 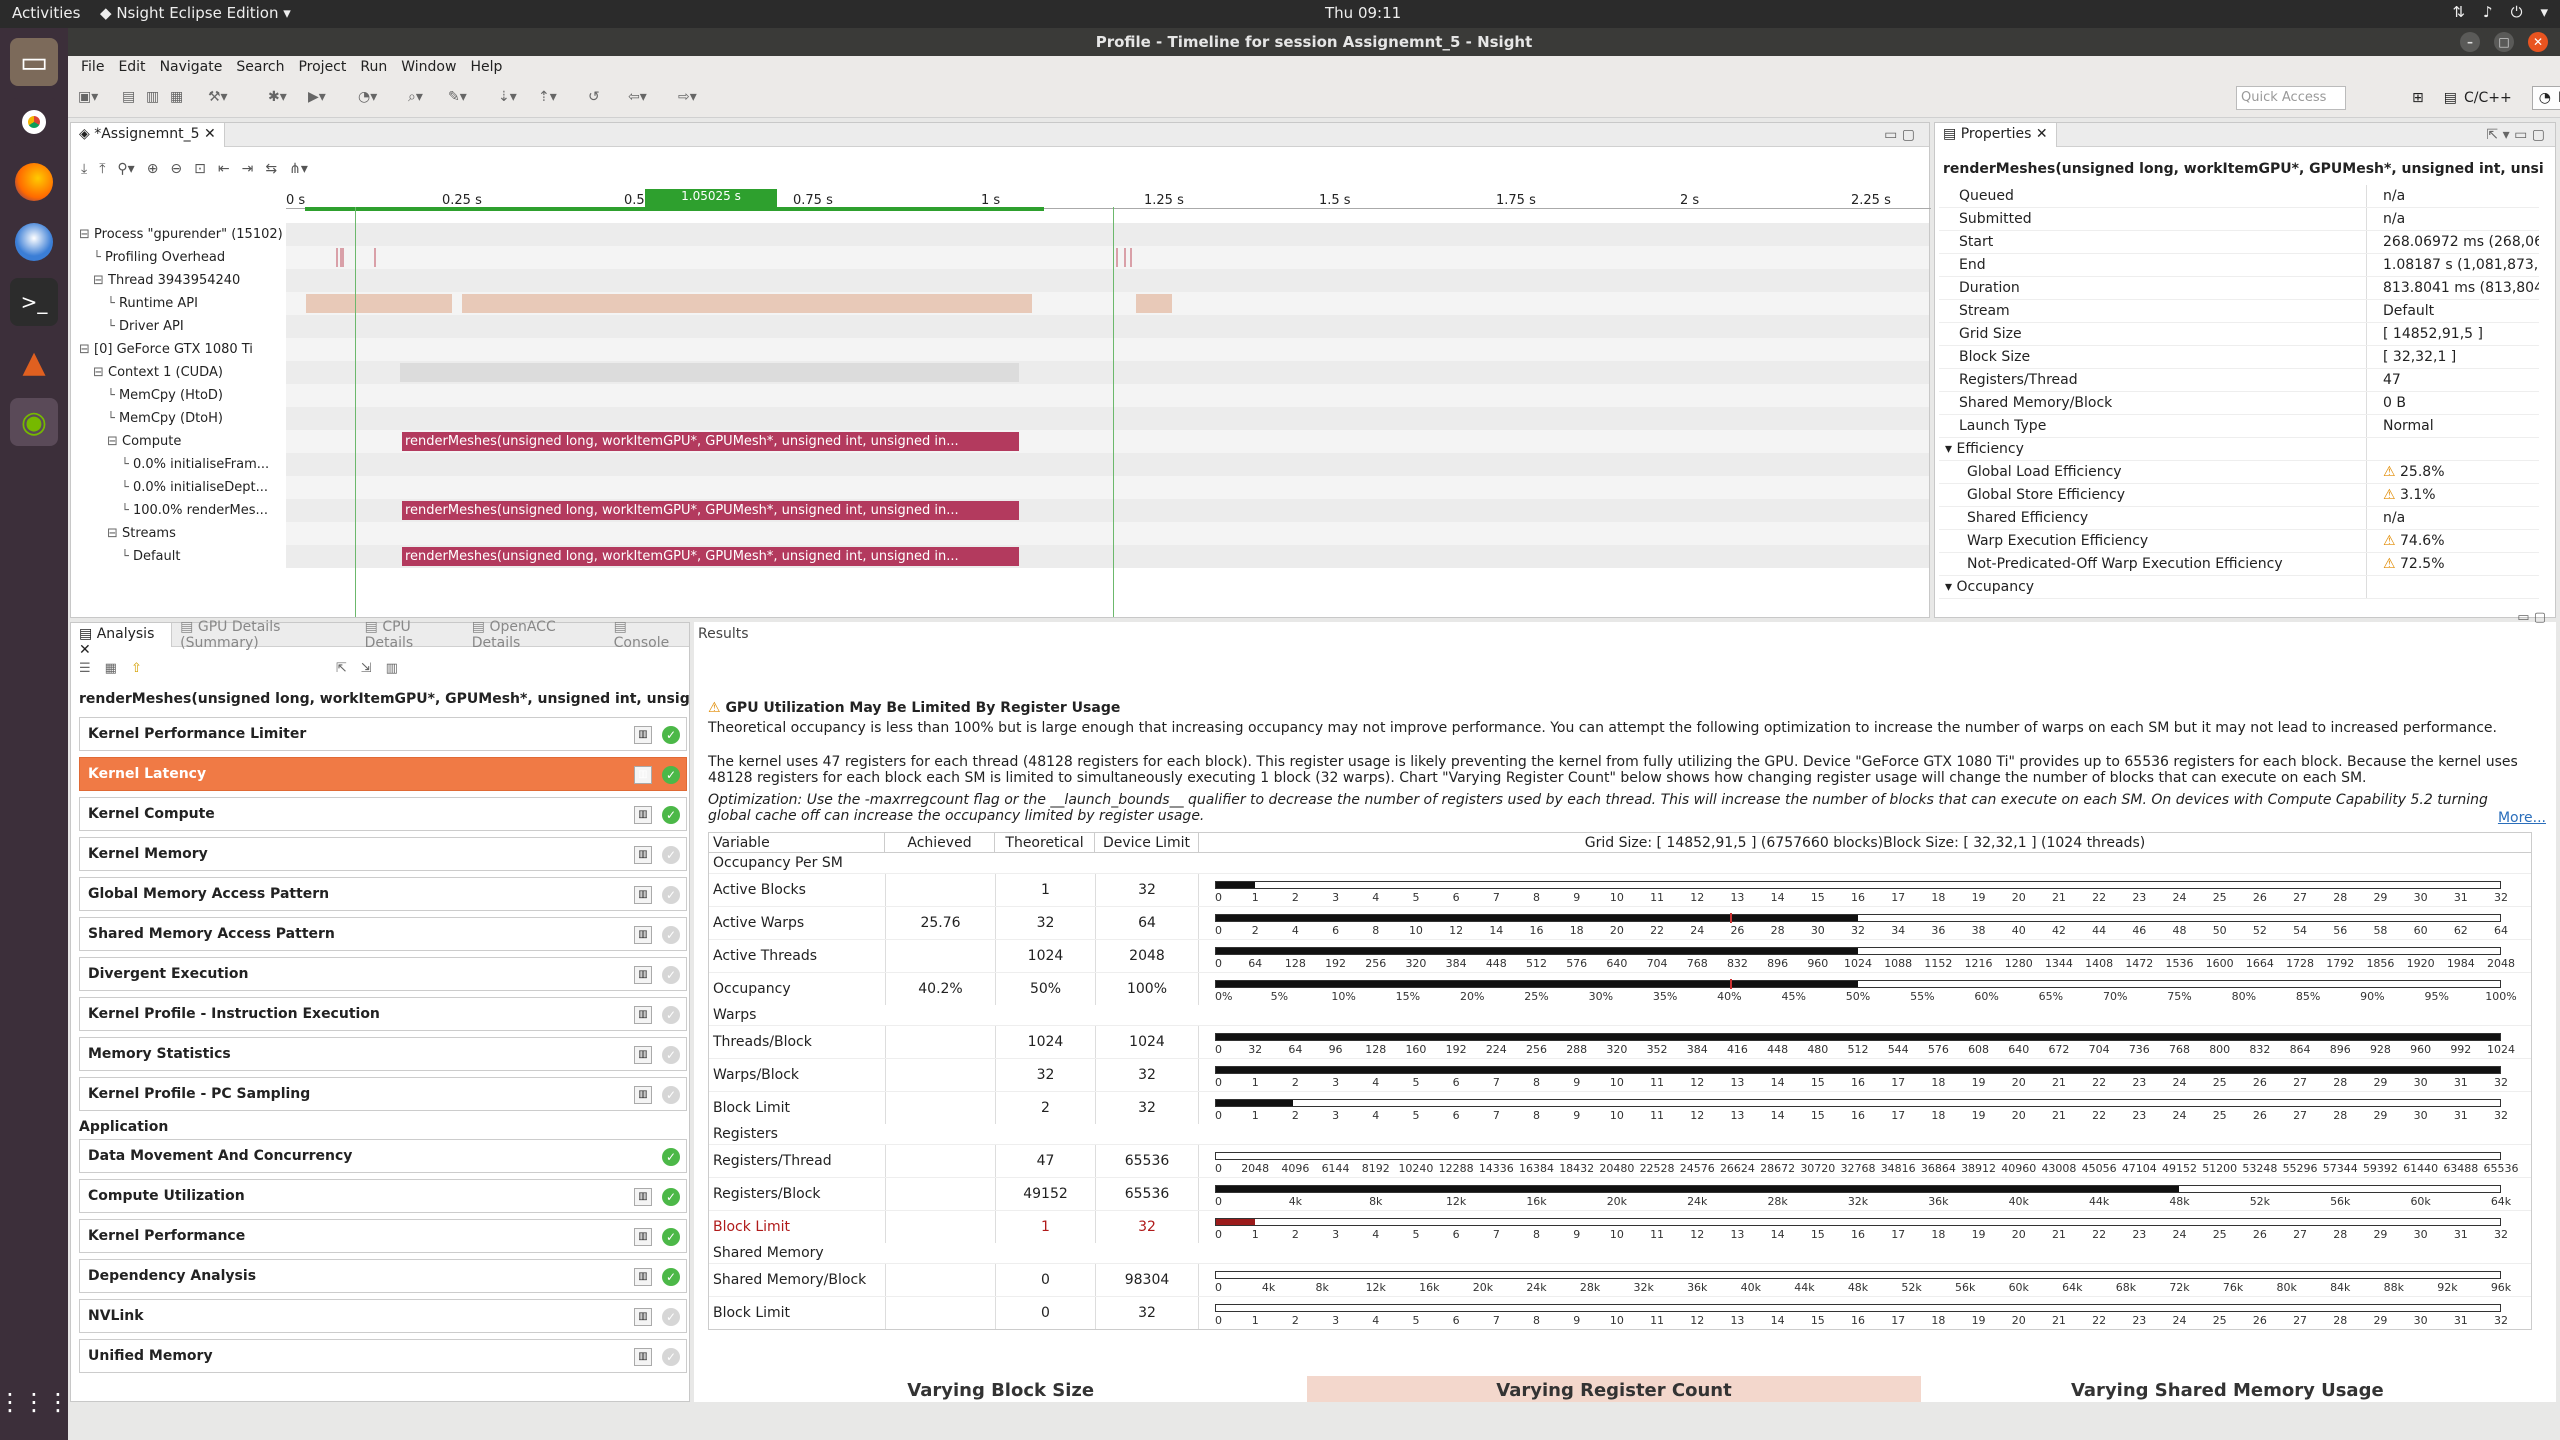 What do you see at coordinates (2481, 98) in the screenshot?
I see `perspective-cpp: ▤ C/C++` at bounding box center [2481, 98].